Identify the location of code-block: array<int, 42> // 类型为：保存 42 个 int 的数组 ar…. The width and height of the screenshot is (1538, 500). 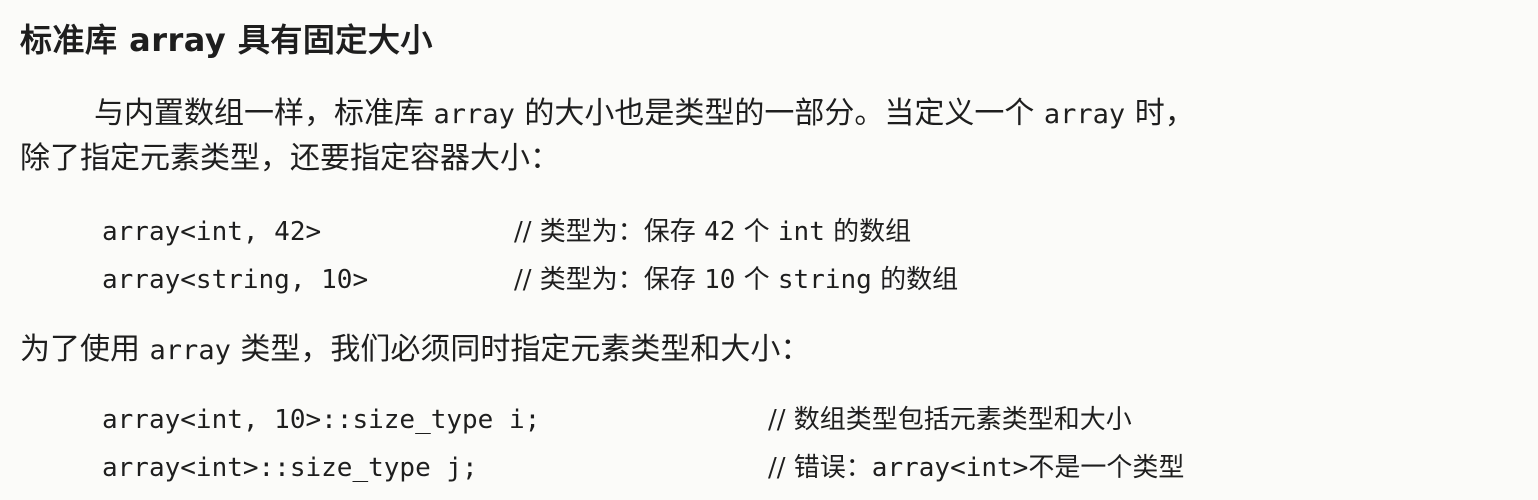
(530, 256).